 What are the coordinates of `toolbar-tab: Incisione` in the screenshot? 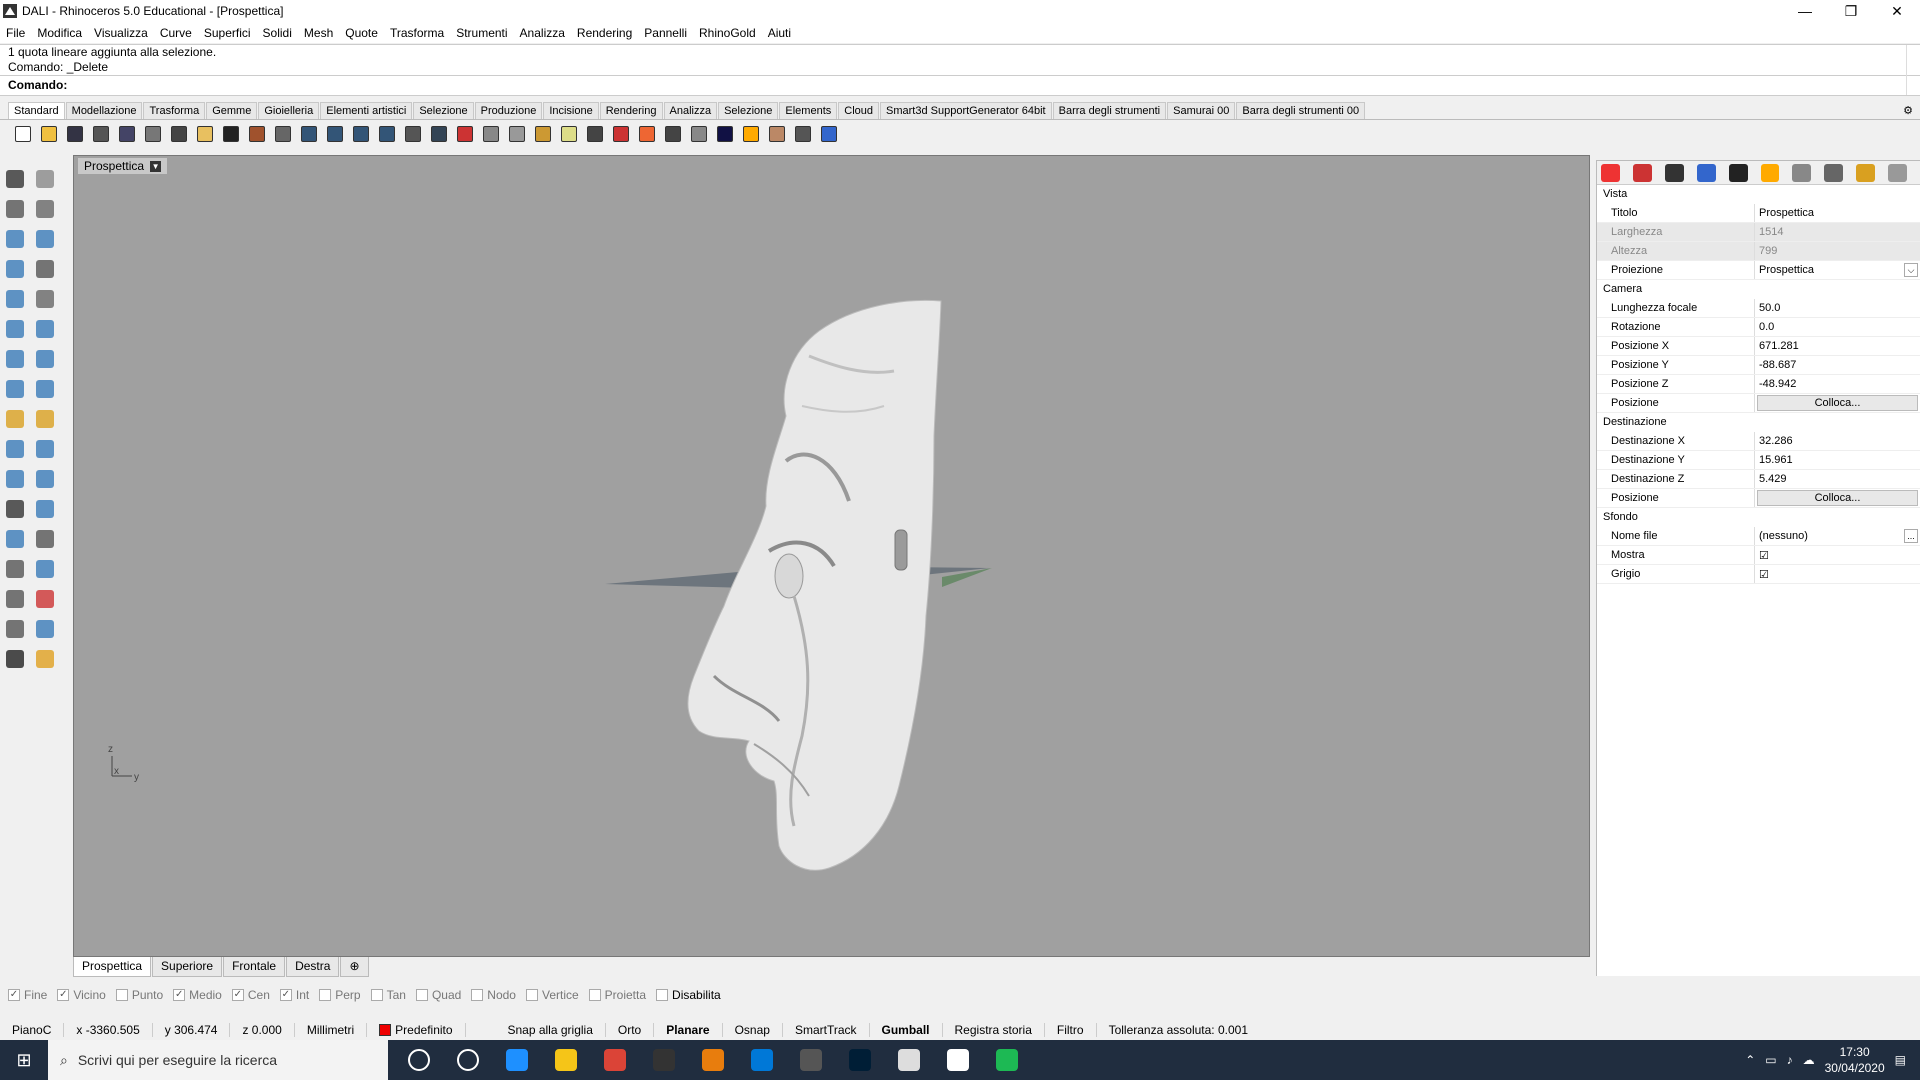 It's located at (571, 110).